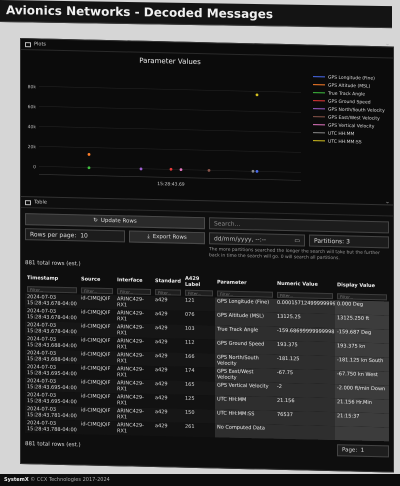 The height and width of the screenshot is (486, 400). What do you see at coordinates (346, 94) in the screenshot?
I see `legend-label: True Track Angle` at bounding box center [346, 94].